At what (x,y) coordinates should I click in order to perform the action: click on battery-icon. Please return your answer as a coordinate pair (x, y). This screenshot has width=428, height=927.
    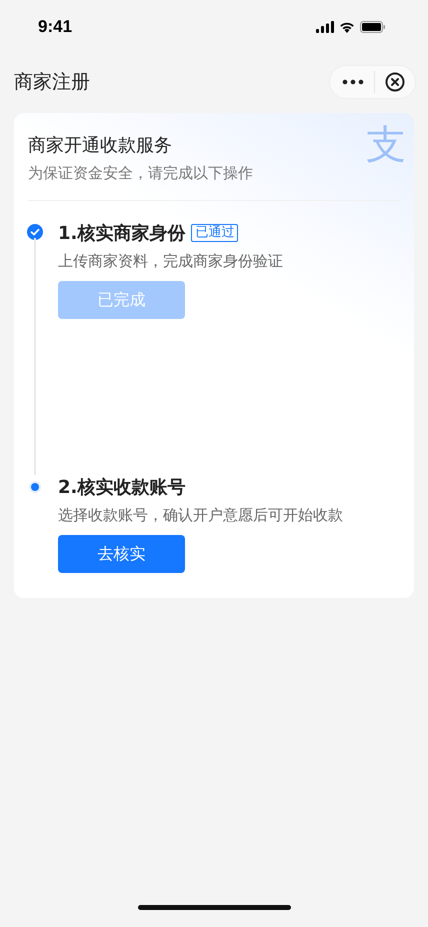
    Looking at the image, I should click on (373, 27).